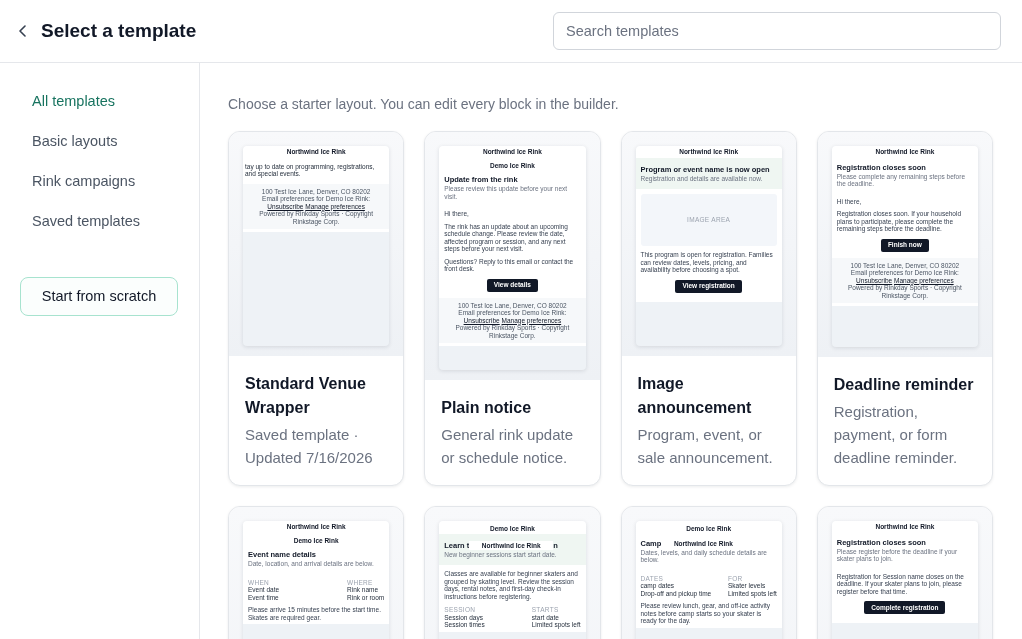 This screenshot has width=1022, height=639. What do you see at coordinates (424, 104) in the screenshot?
I see `intro-text: Choose a starter layout. You can edit every block in the builder.` at bounding box center [424, 104].